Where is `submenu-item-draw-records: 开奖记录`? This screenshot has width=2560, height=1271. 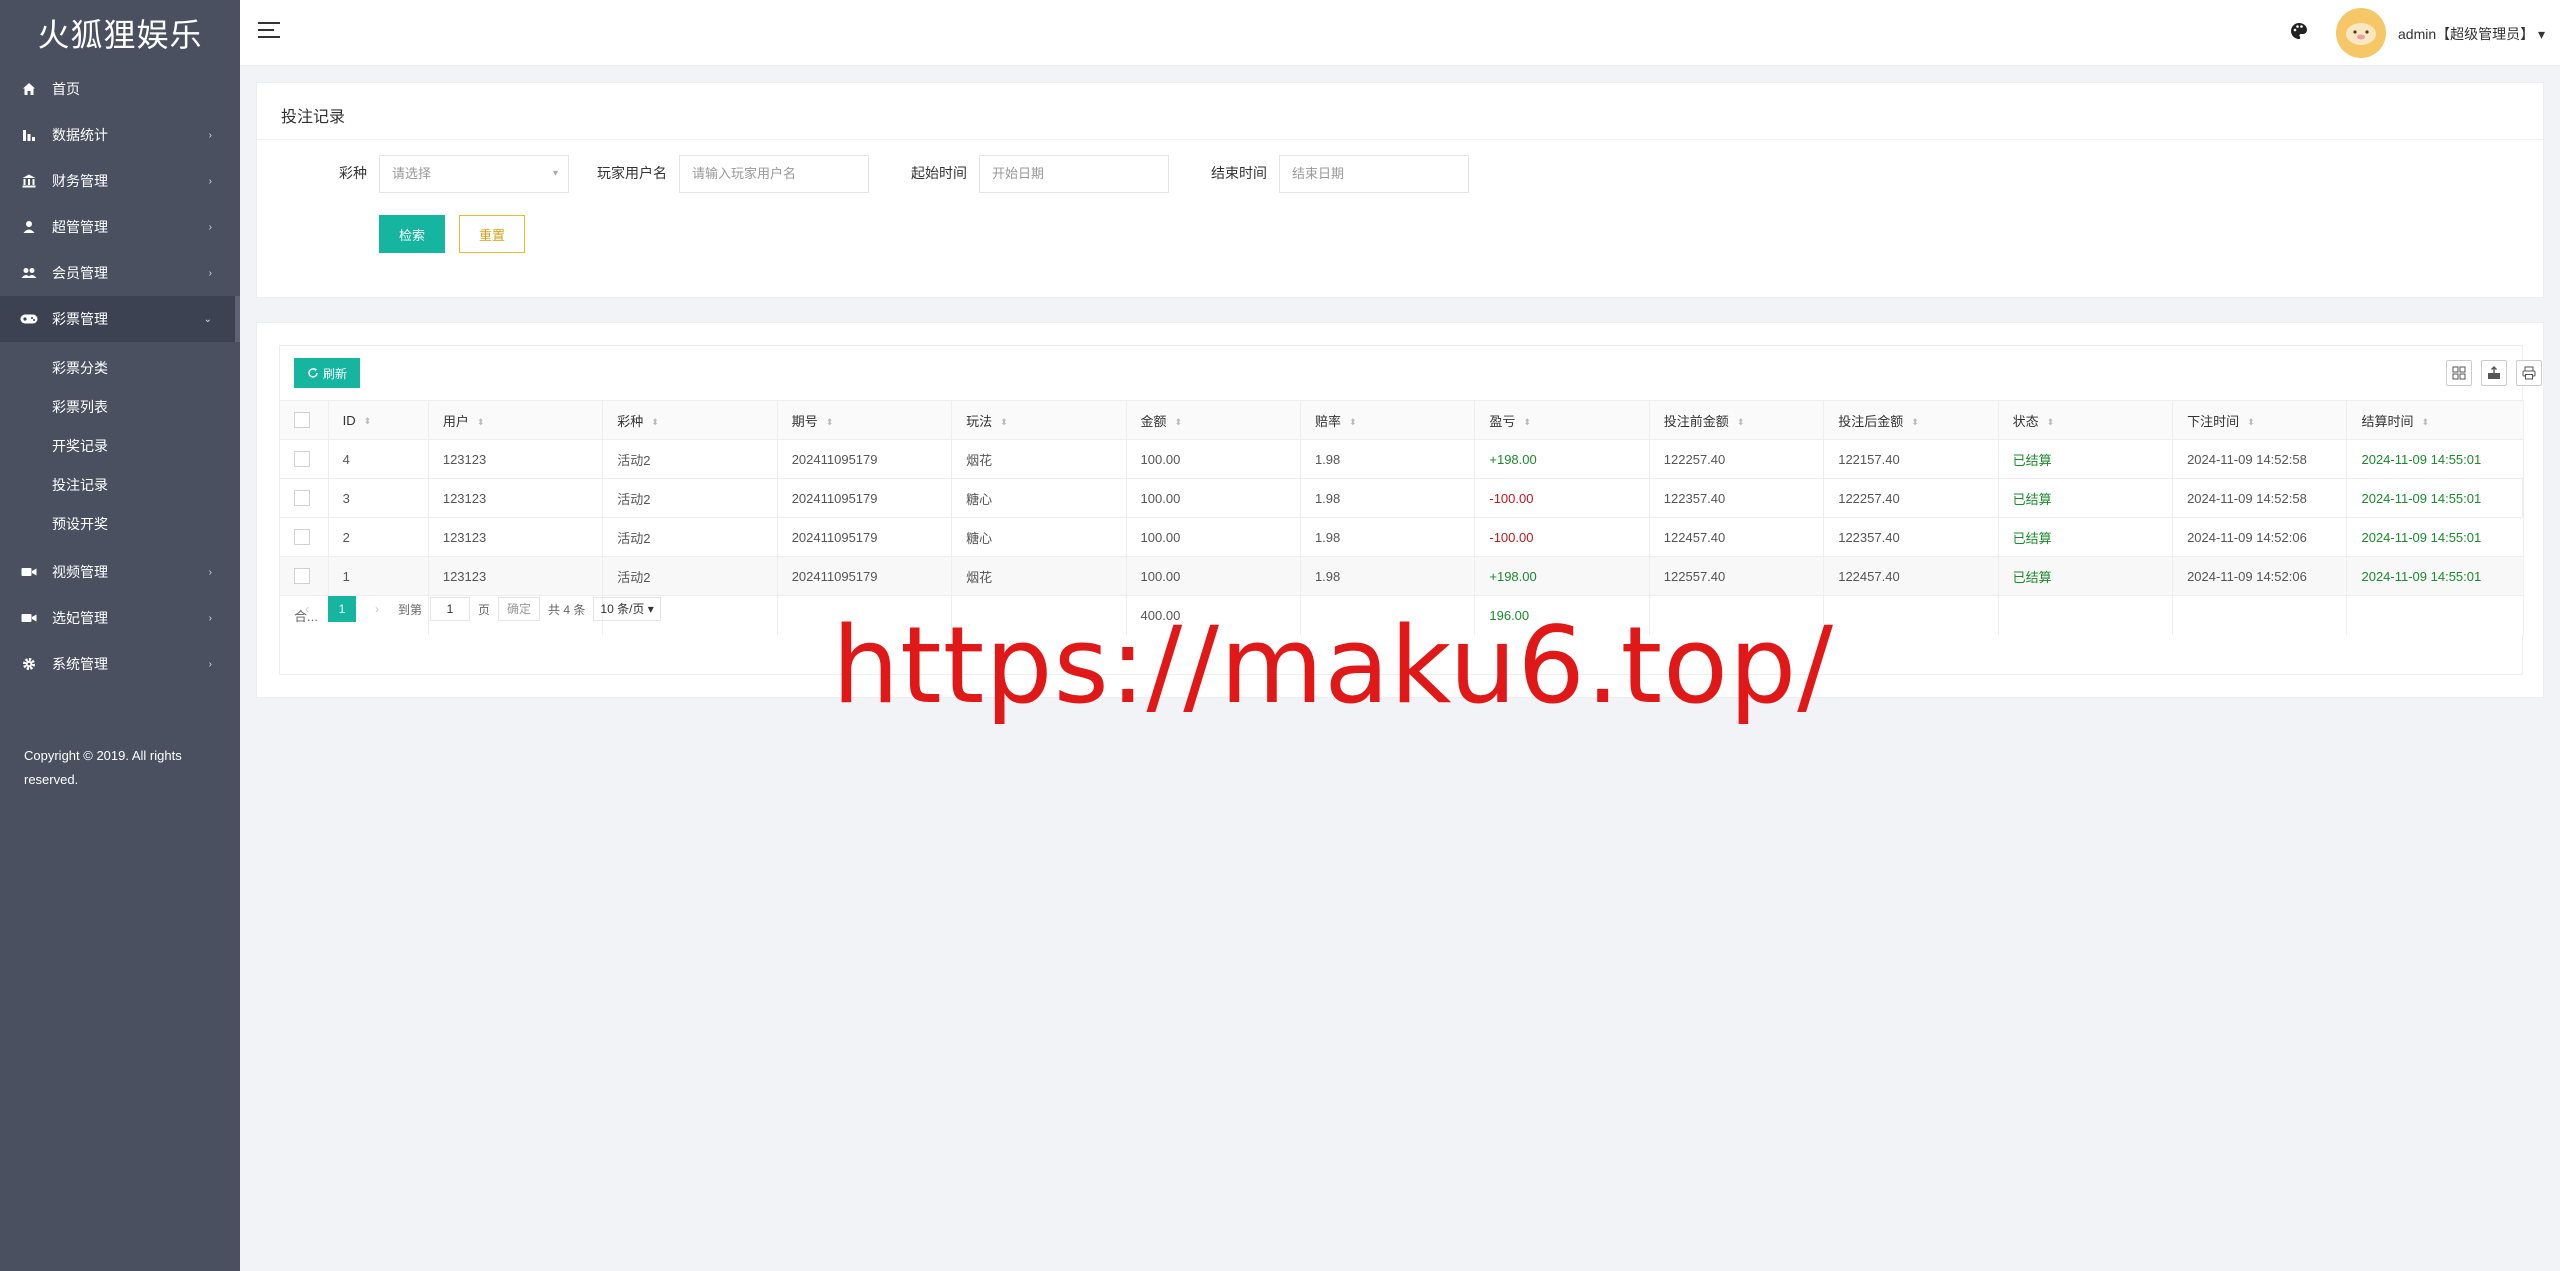 submenu-item-draw-records: 开奖记录 is located at coordinates (120, 445).